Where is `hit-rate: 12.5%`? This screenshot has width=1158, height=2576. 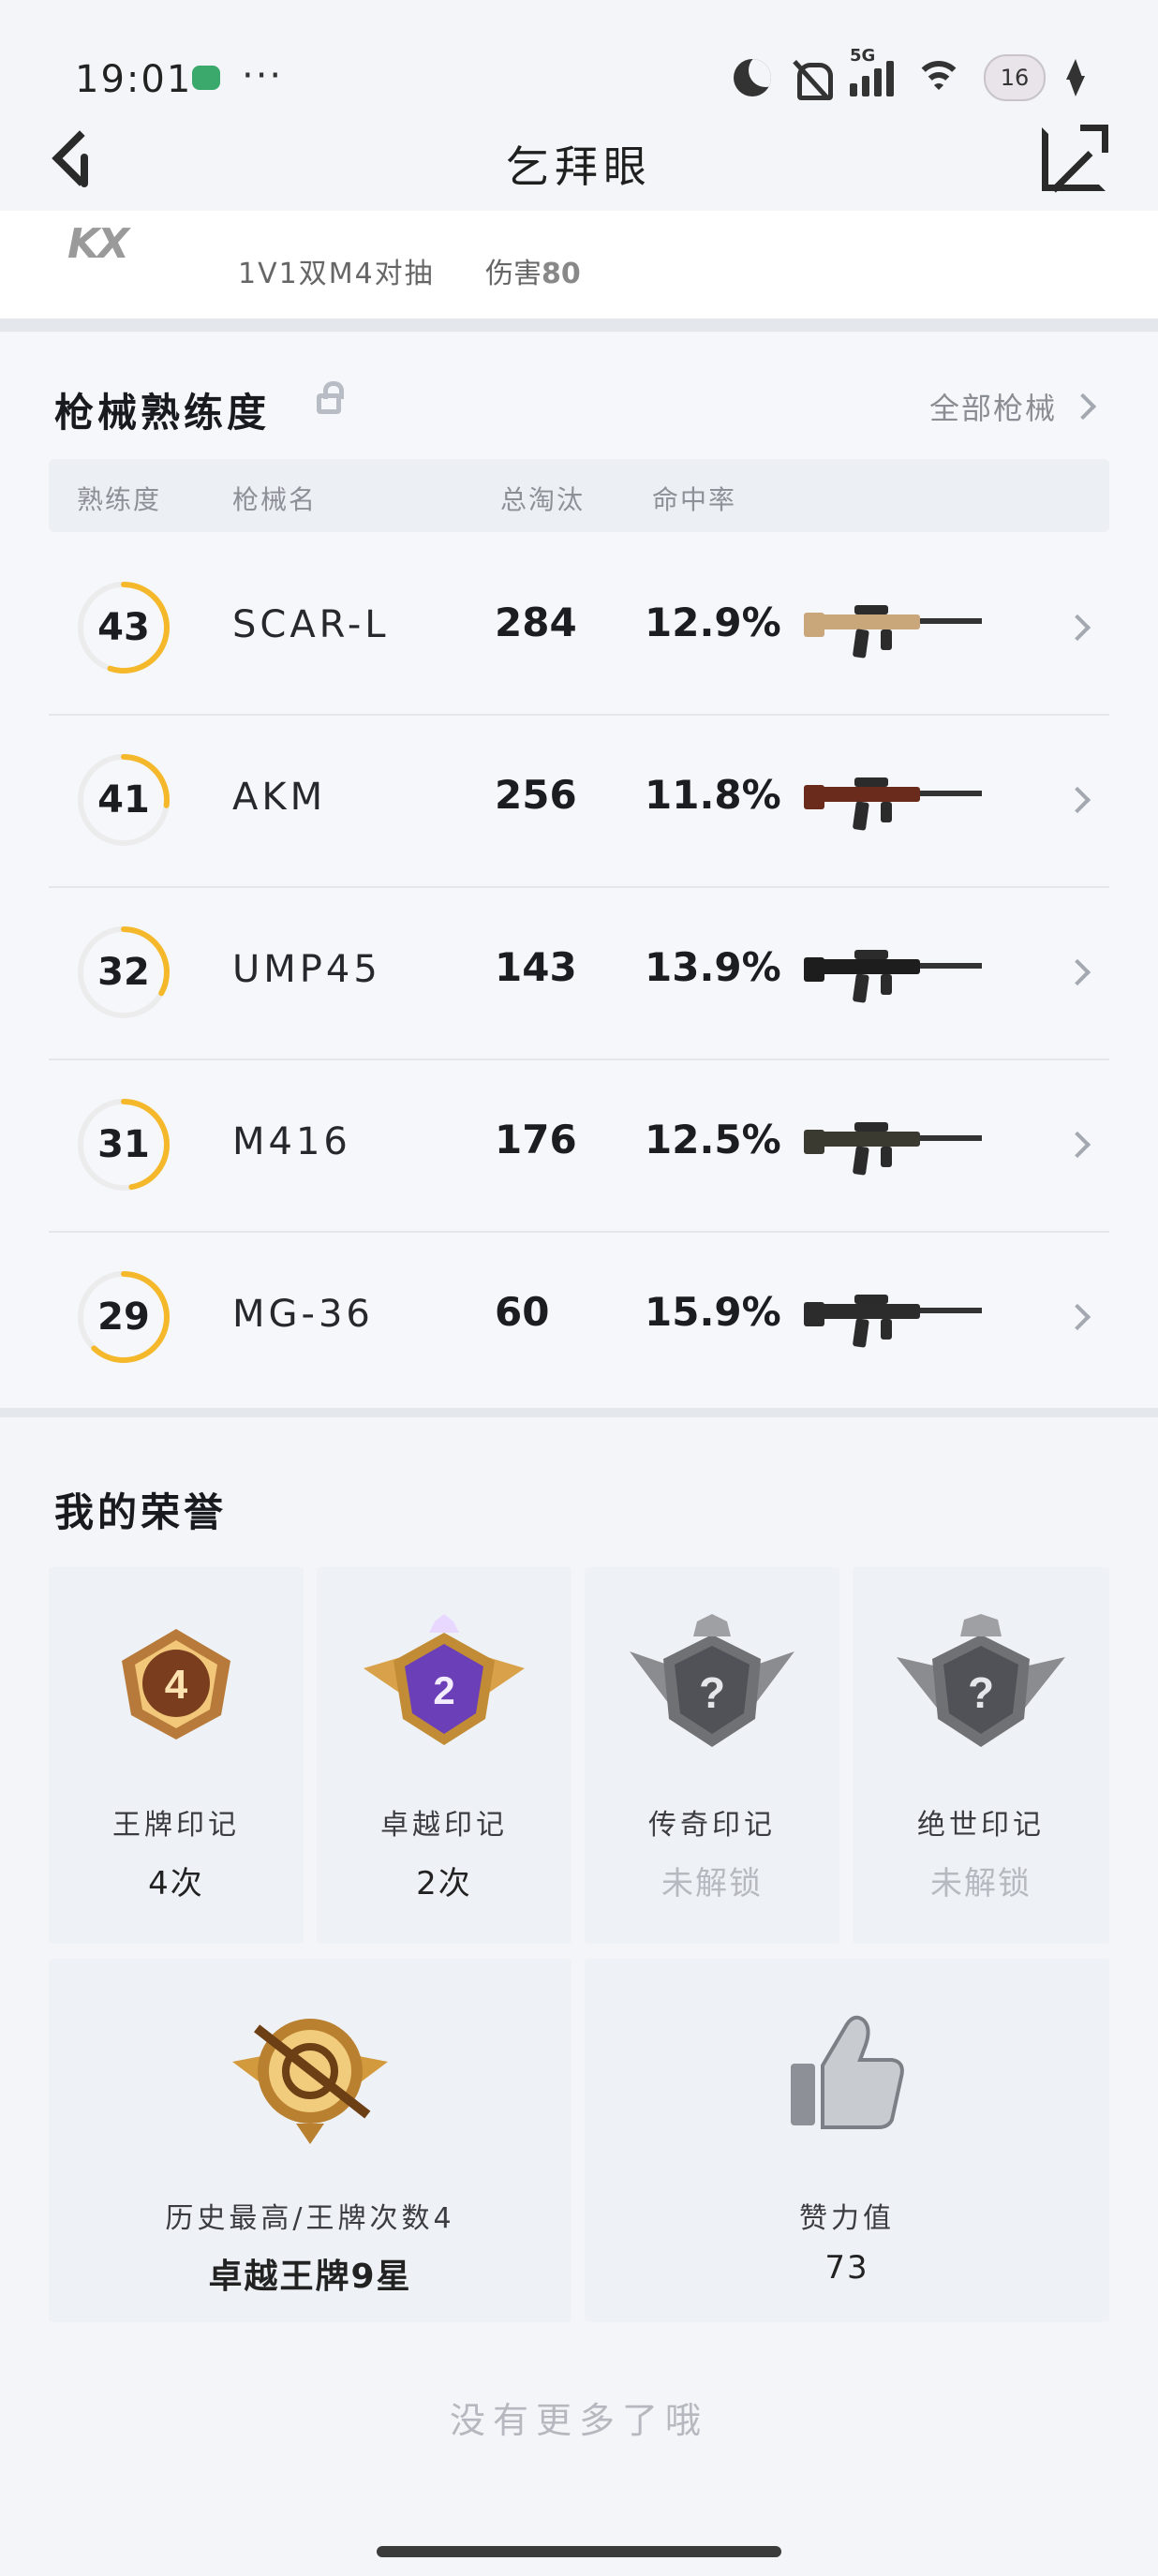
hit-rate: 12.5% is located at coordinates (713, 1139).